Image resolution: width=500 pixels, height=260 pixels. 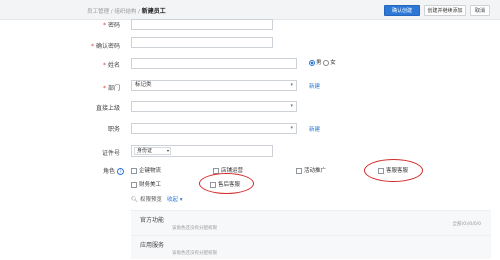 I want to click on help-icon: ?, so click(x=120, y=171).